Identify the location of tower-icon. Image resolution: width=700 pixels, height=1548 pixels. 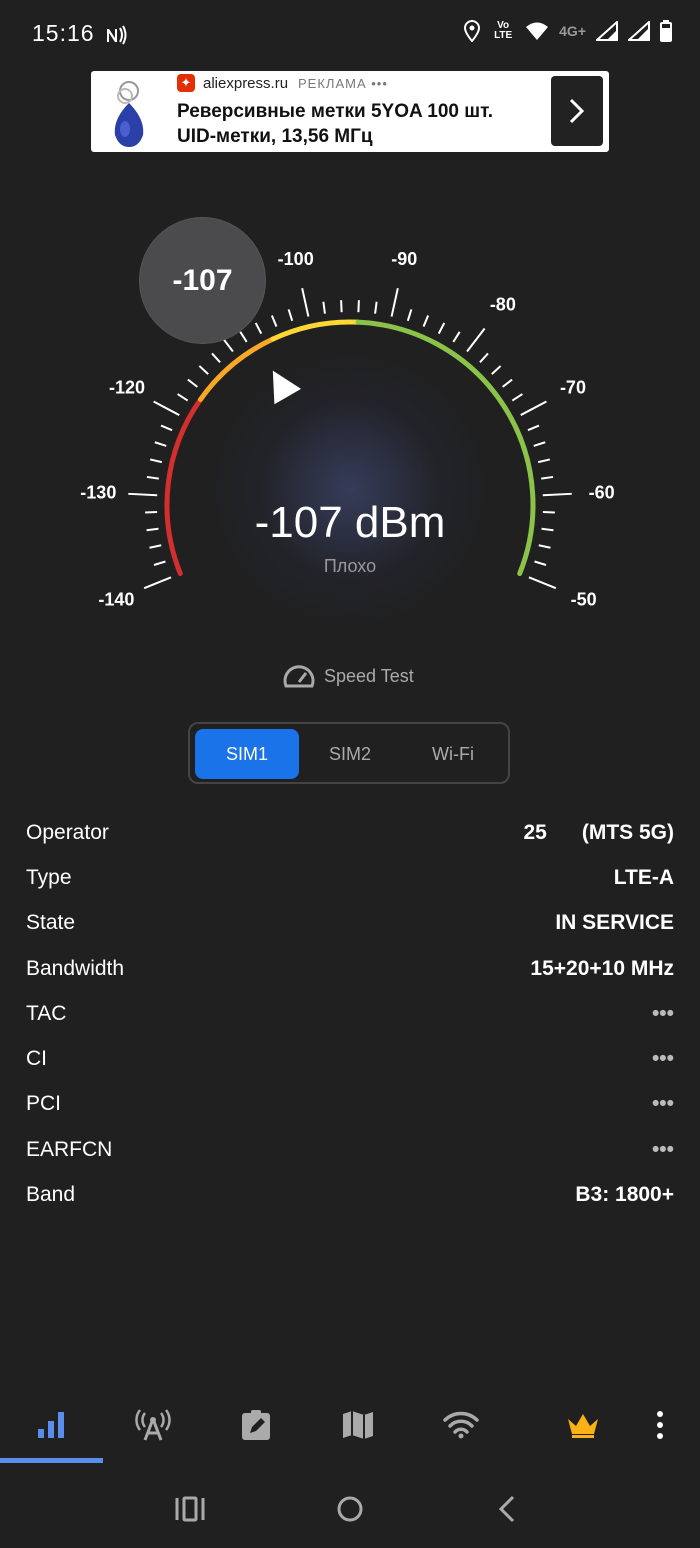
(153, 1425).